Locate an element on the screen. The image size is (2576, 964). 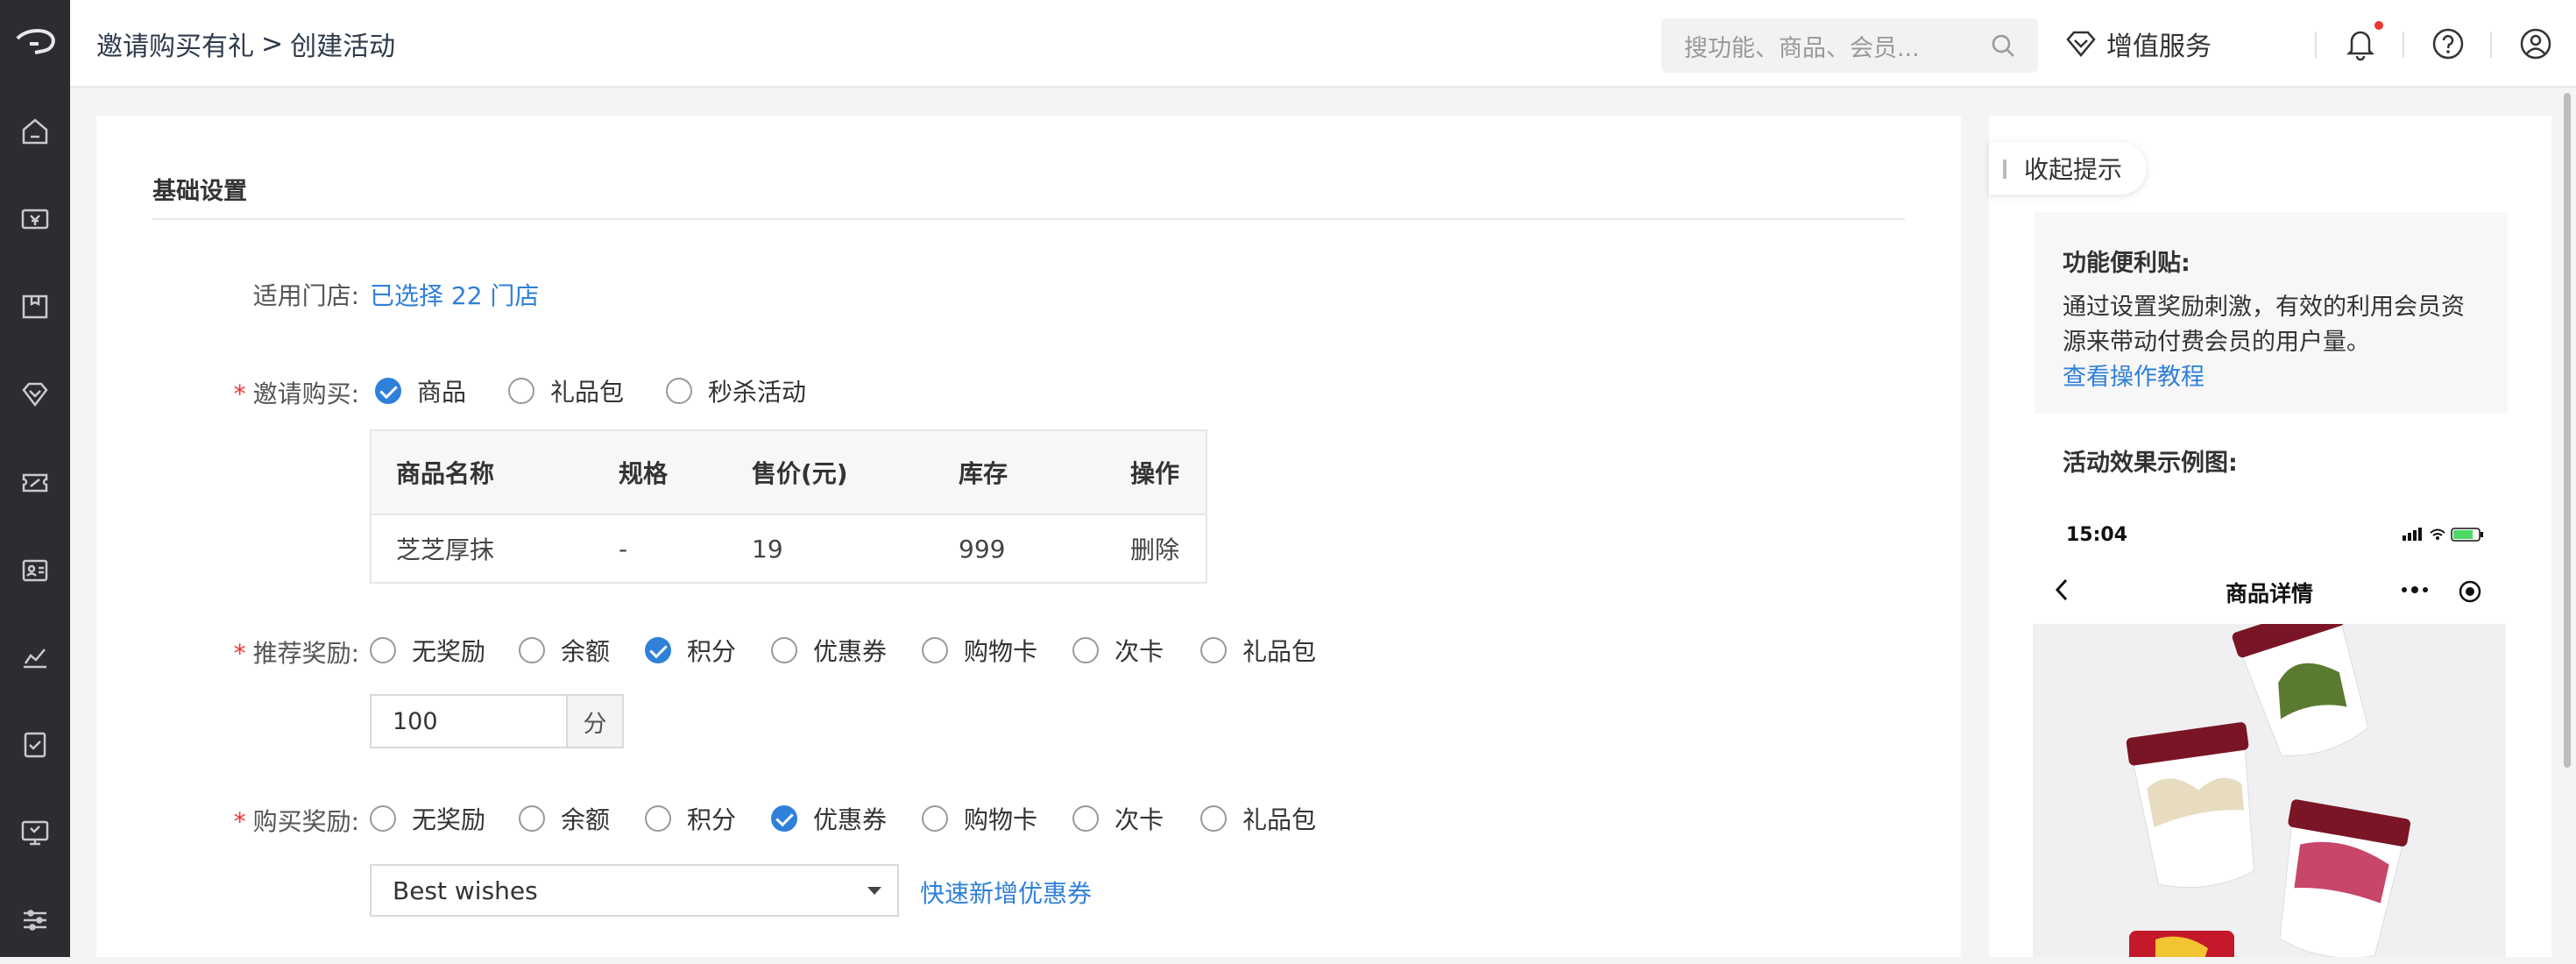
referral-option-shopping-card: 购物卡 is located at coordinates (979, 650).